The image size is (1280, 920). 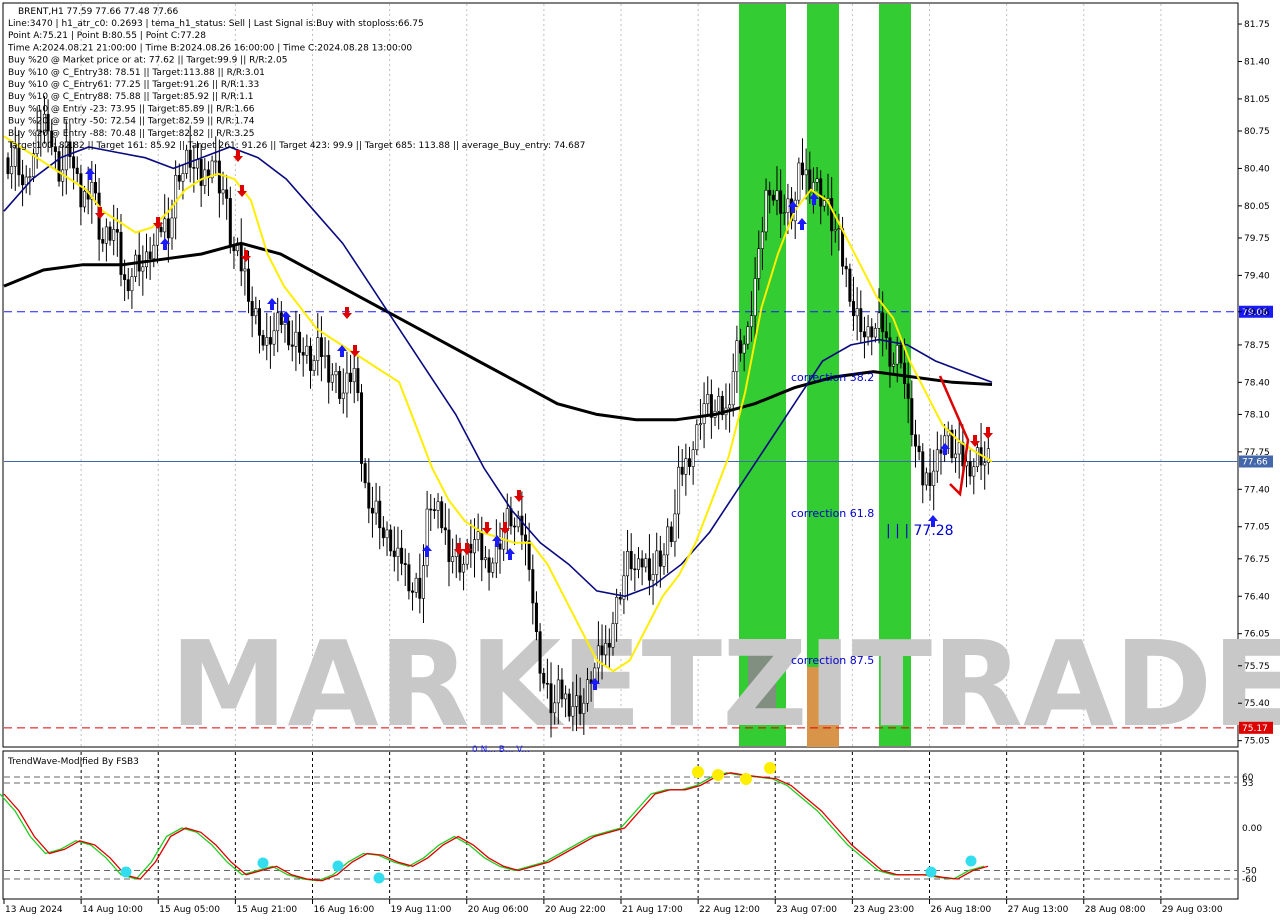 What do you see at coordinates (1257, 560) in the screenshot?
I see `price-tick-label: 76.75` at bounding box center [1257, 560].